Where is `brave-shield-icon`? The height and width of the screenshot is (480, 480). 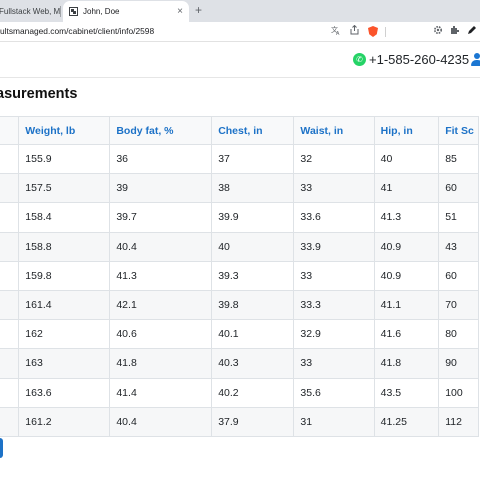 brave-shield-icon is located at coordinates (373, 31).